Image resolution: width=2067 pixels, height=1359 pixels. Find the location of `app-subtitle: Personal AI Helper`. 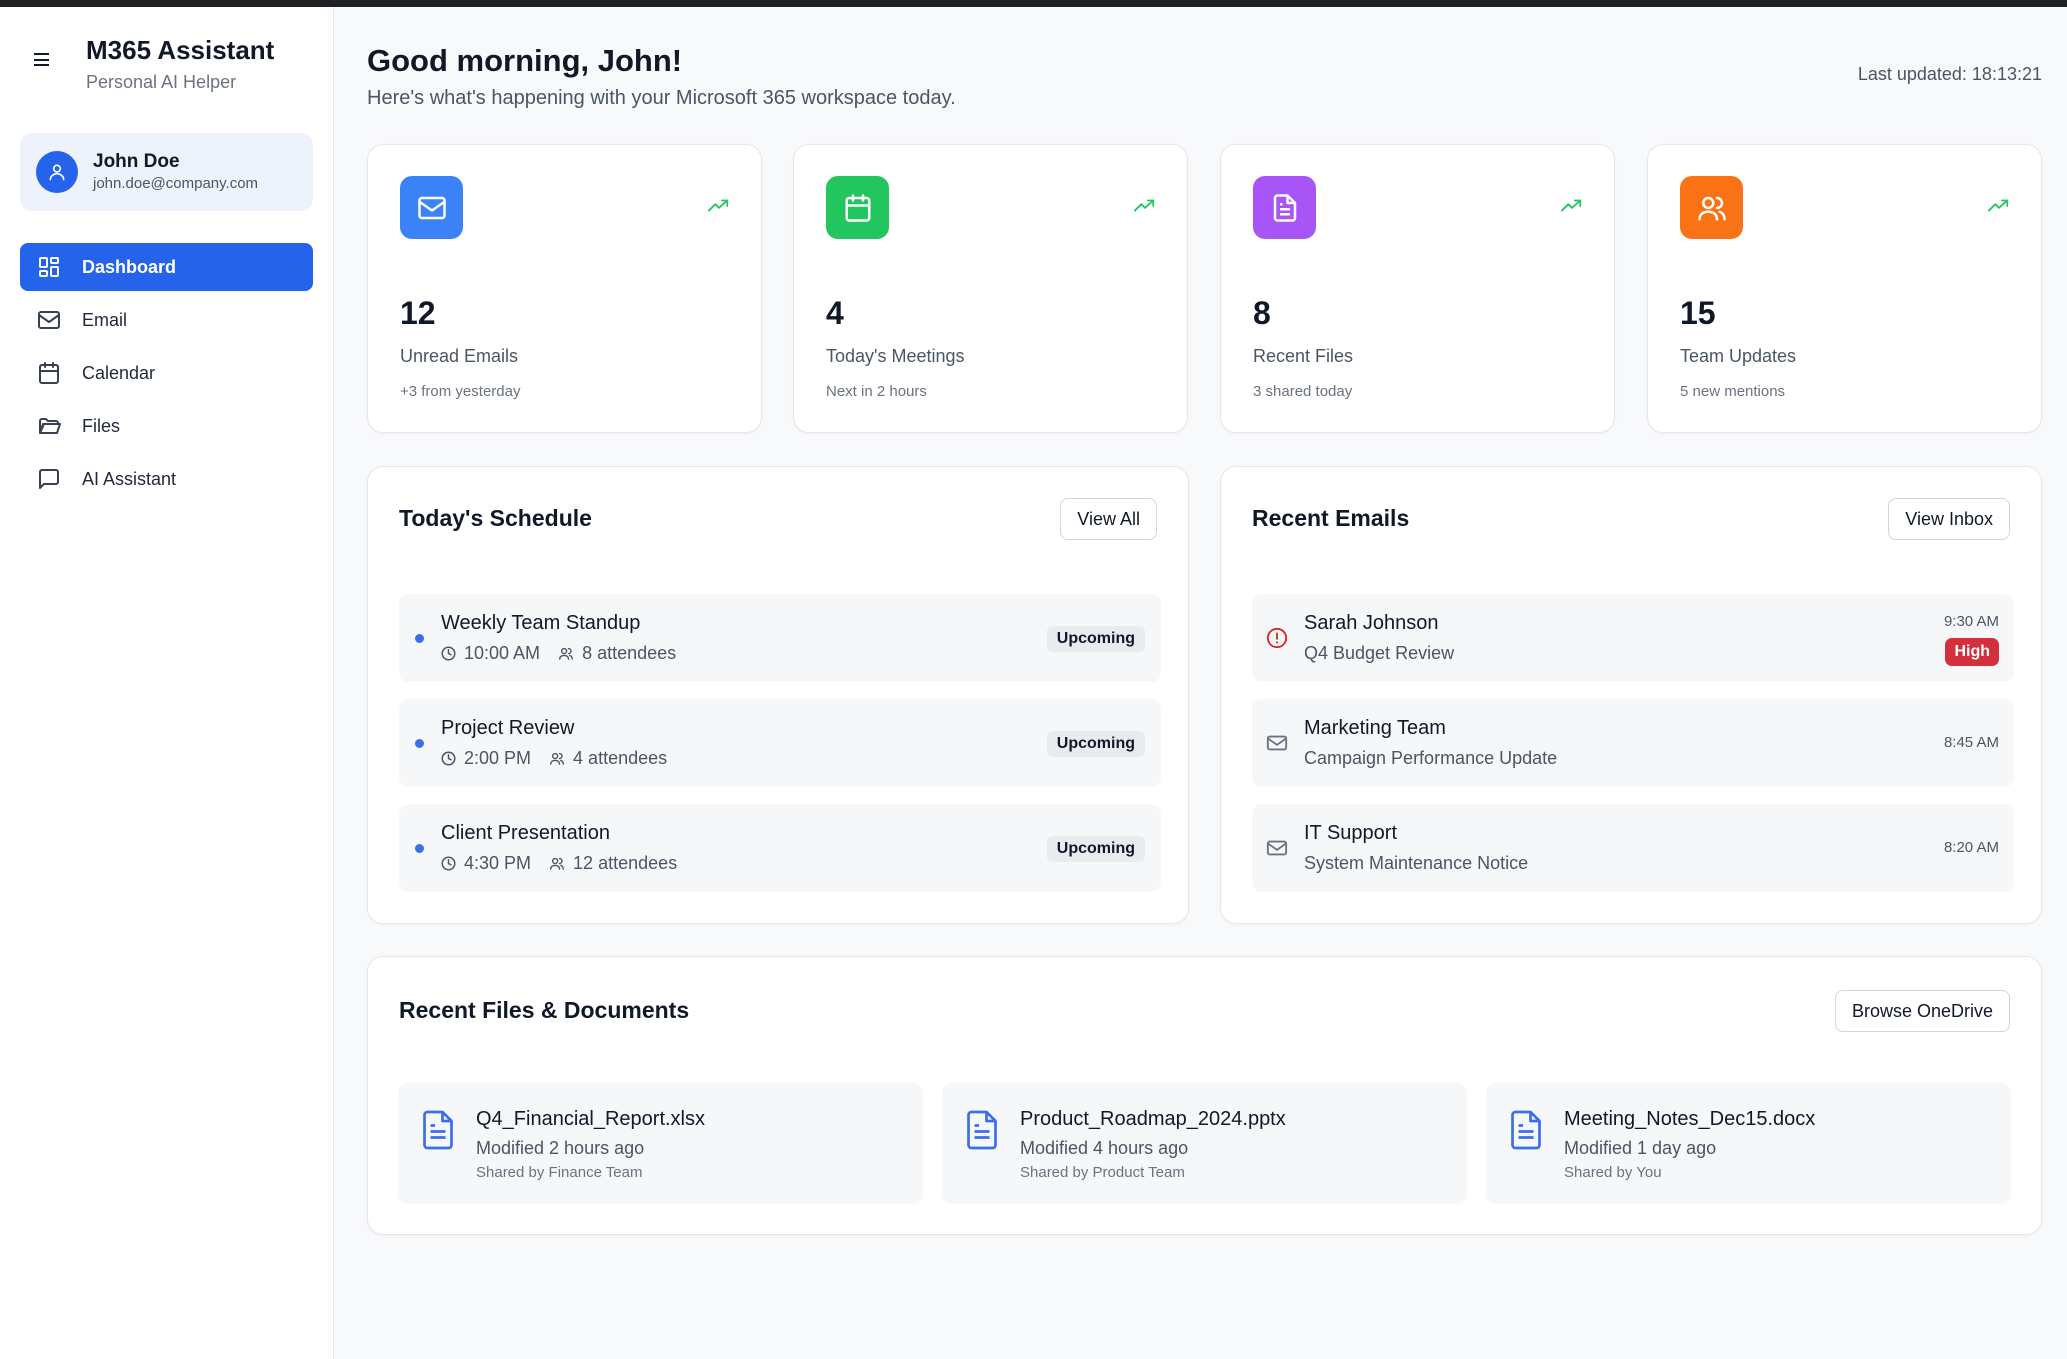

app-subtitle: Personal AI Helper is located at coordinates (161, 82).